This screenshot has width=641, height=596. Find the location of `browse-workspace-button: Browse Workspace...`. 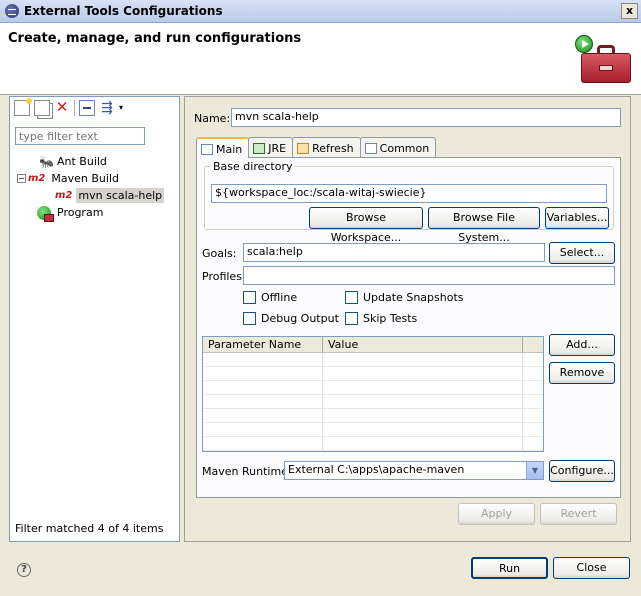

browse-workspace-button: Browse Workspace... is located at coordinates (366, 225).